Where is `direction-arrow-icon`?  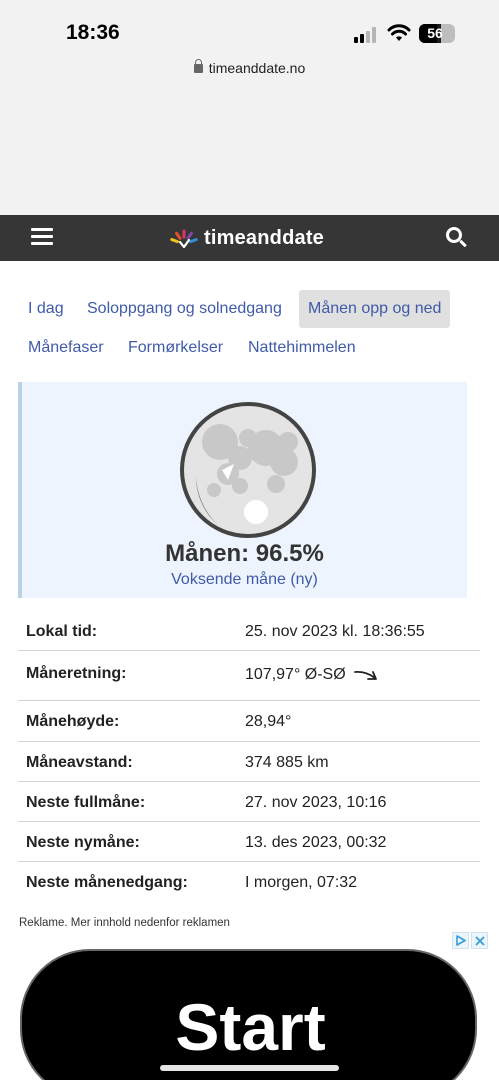
direction-arrow-icon is located at coordinates (365, 675).